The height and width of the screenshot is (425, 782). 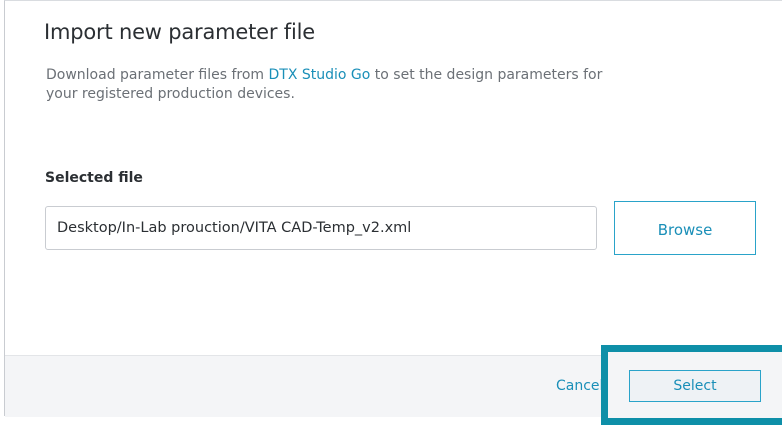 I want to click on selected-file-input, so click(x=321, y=228).